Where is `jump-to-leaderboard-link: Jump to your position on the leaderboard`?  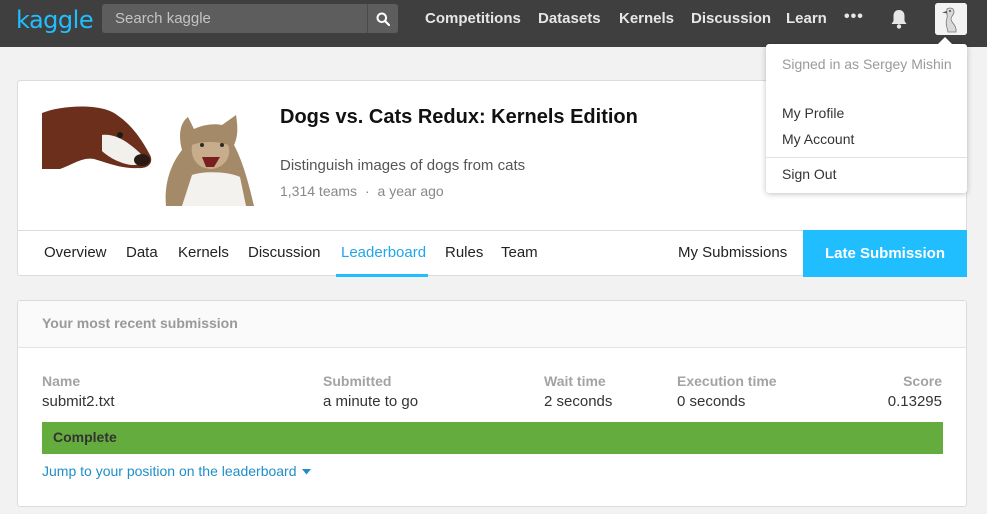
jump-to-leaderboard-link: Jump to your position on the leaderboard is located at coordinates (177, 471).